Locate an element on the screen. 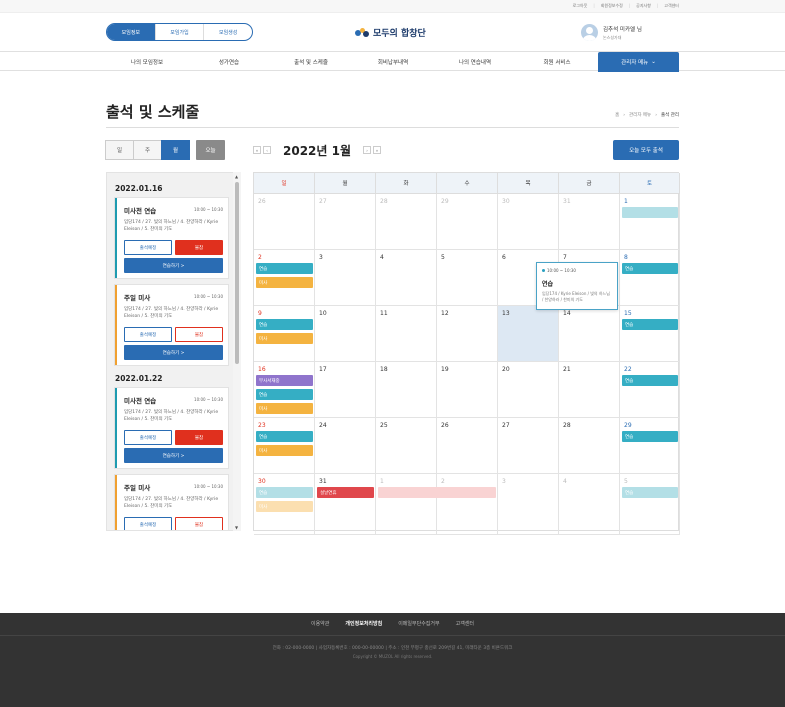 This screenshot has width=785, height=707. attend-all-today-button: 오늘 모두 출석 is located at coordinates (646, 150).